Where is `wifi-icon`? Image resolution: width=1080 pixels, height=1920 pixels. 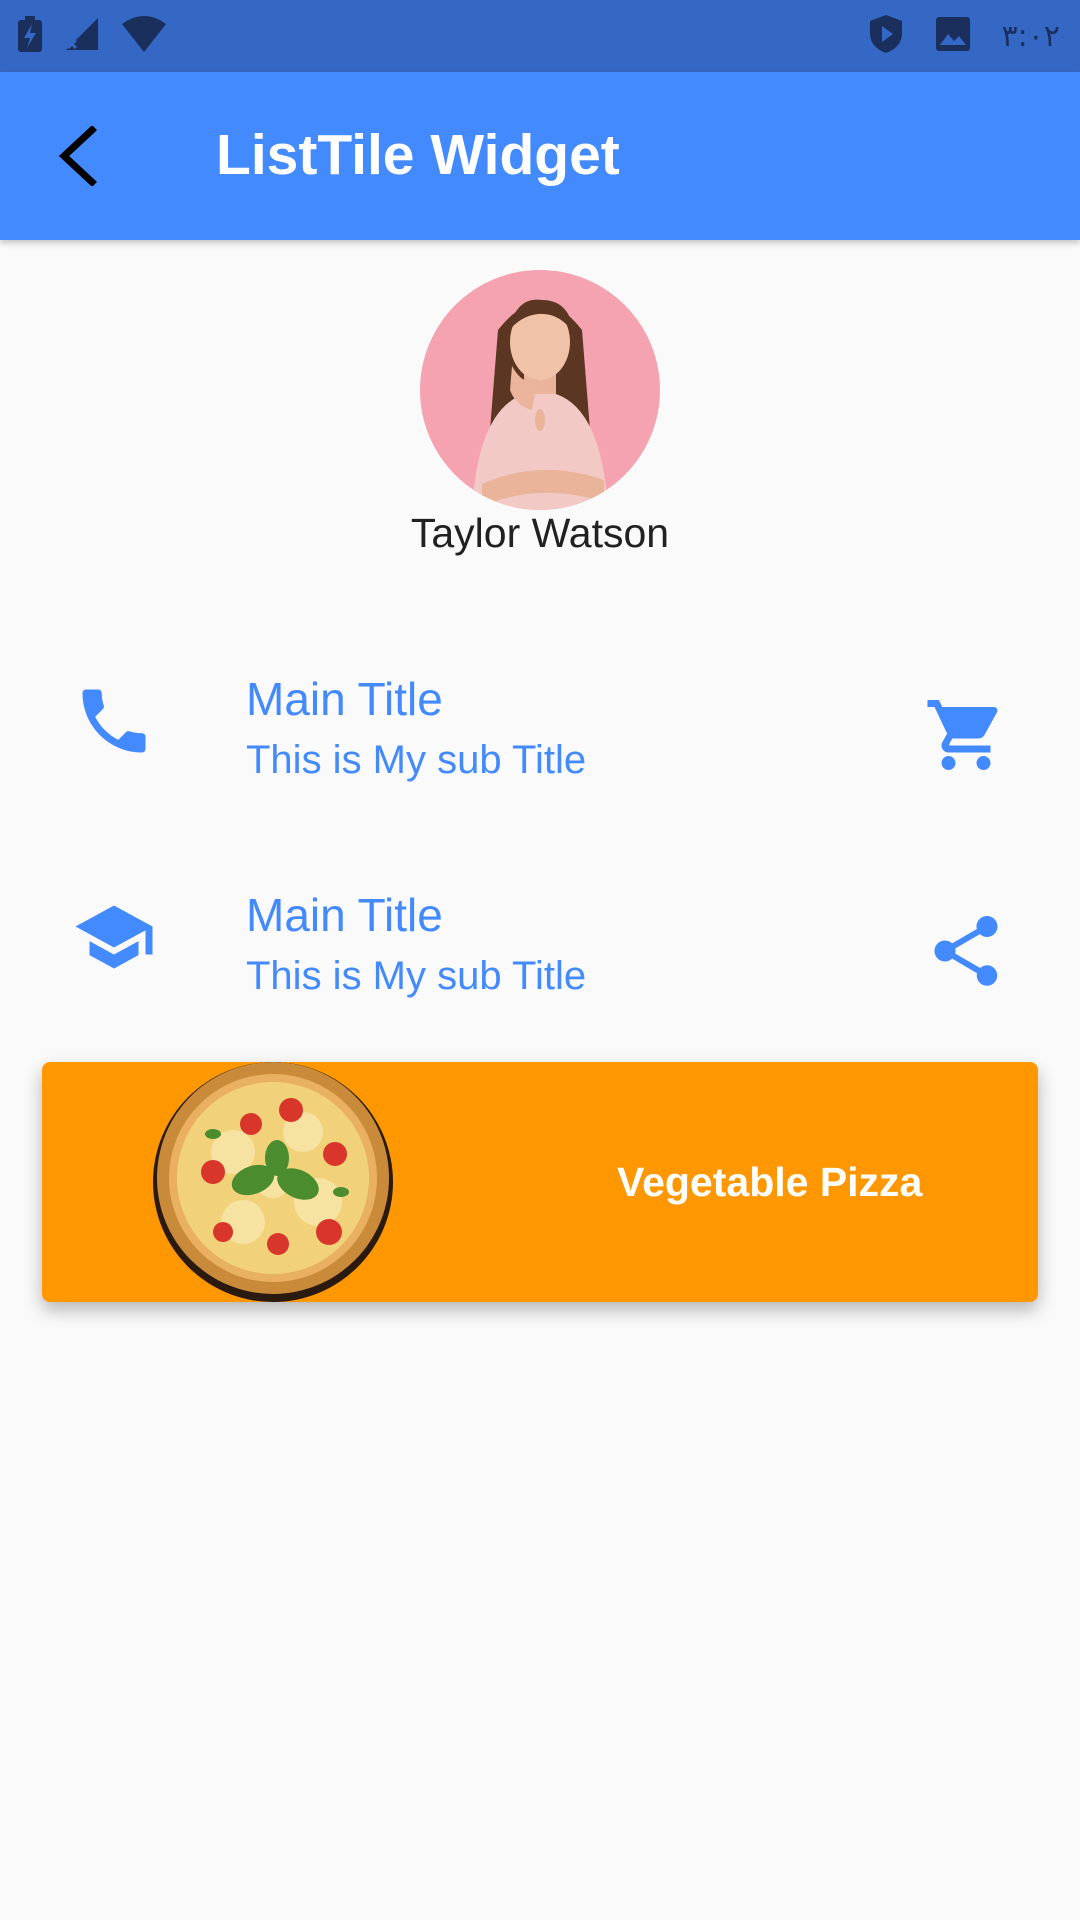
wifi-icon is located at coordinates (144, 36).